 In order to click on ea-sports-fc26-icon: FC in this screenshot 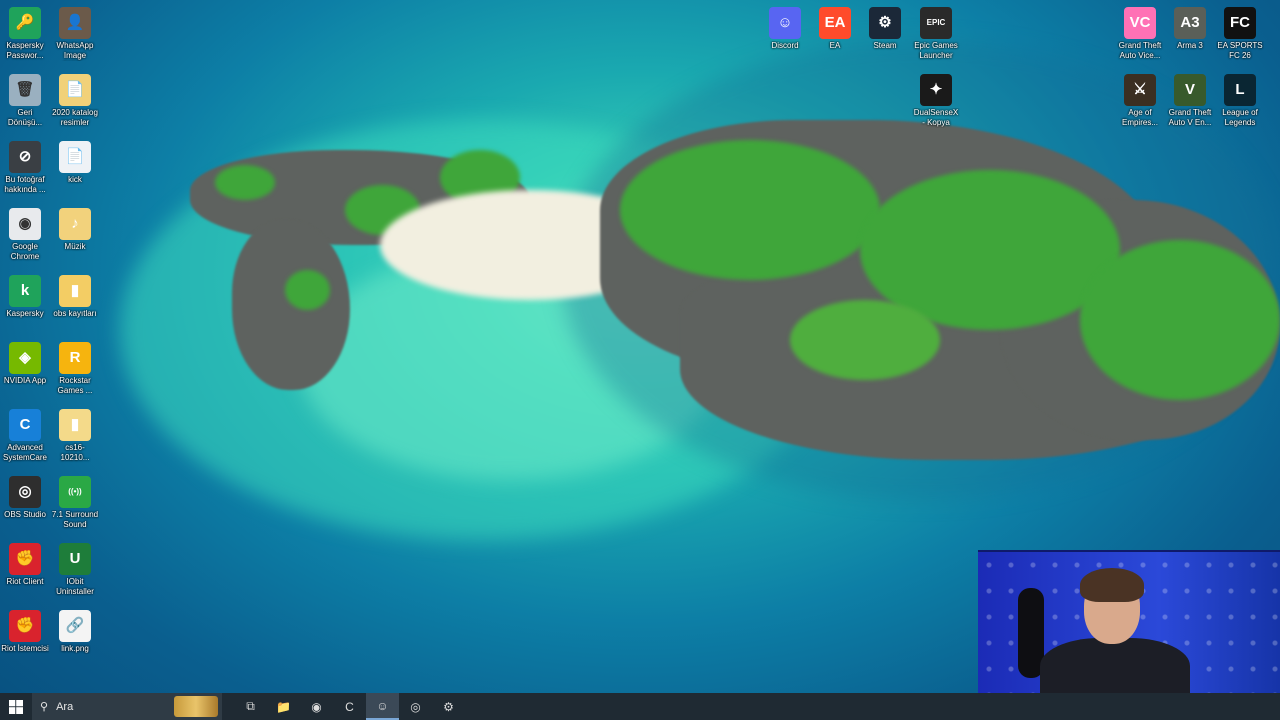, I will do `click(1240, 23)`.